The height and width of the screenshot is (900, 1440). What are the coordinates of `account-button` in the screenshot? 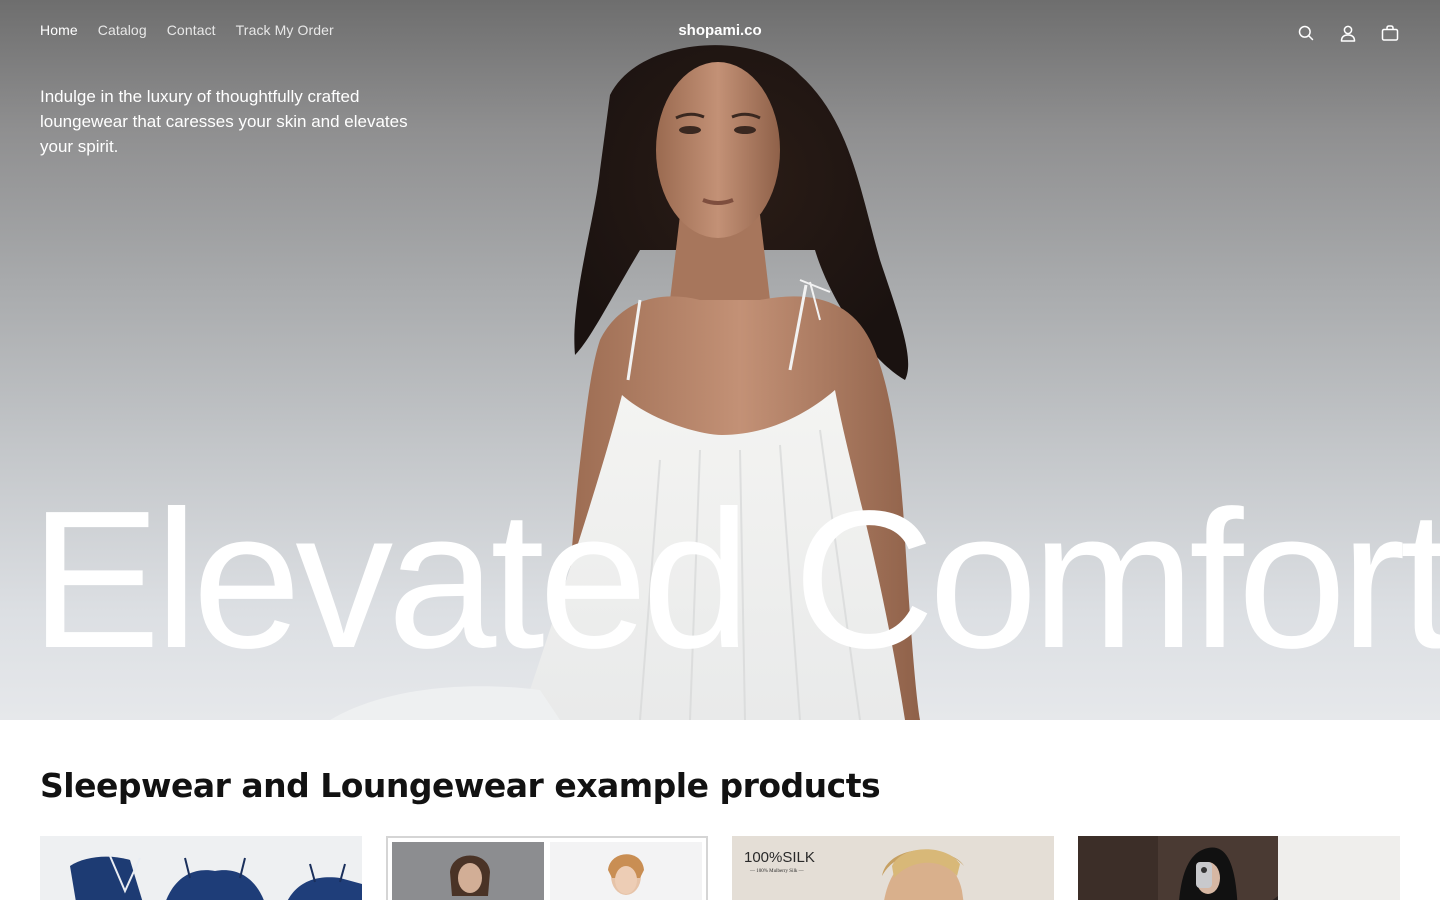 It's located at (1348, 33).